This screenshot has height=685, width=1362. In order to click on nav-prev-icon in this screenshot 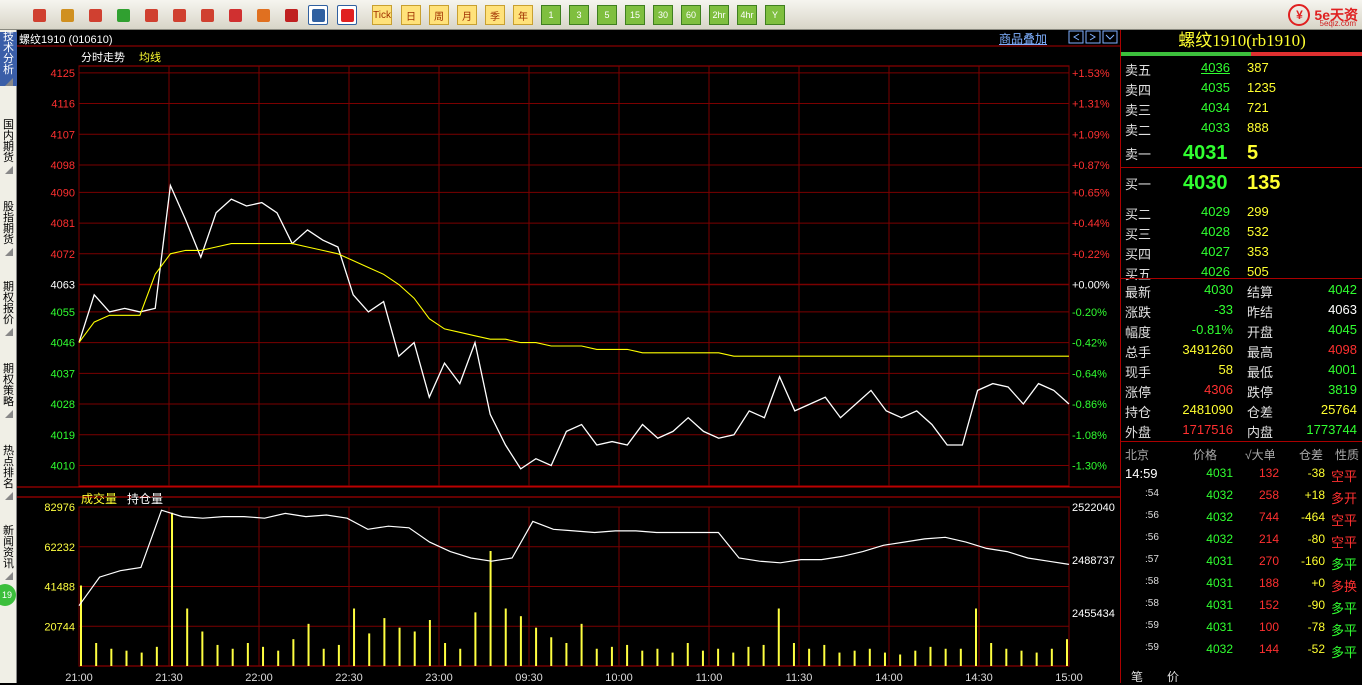, I will do `click(1076, 37)`.